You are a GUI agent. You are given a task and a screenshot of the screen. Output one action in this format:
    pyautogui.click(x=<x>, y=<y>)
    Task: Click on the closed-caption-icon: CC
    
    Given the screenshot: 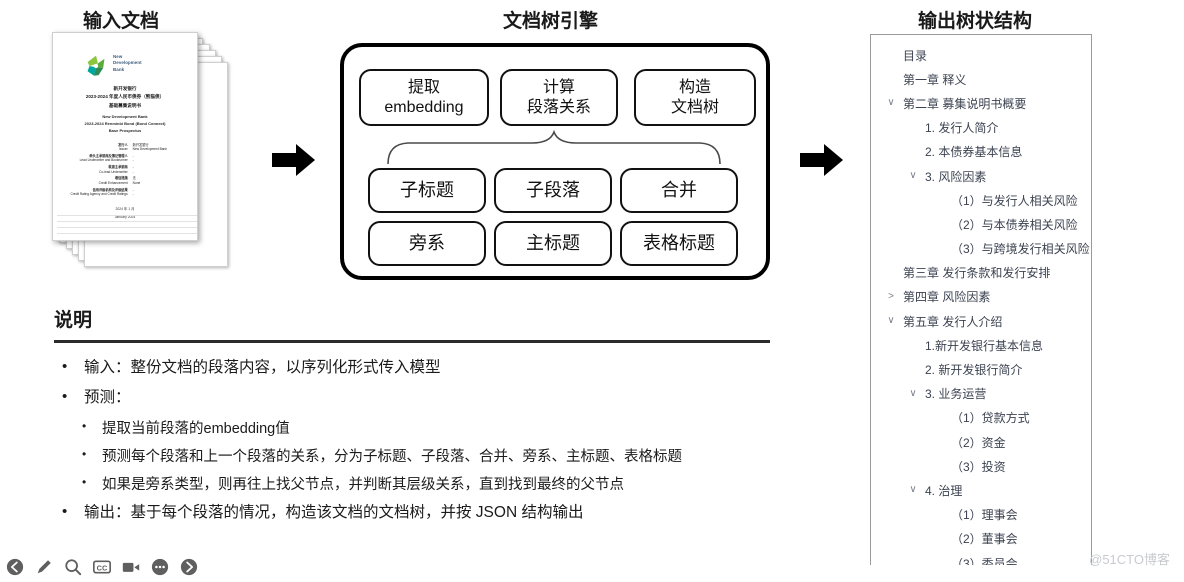 What is the action you would take?
    pyautogui.click(x=102, y=567)
    